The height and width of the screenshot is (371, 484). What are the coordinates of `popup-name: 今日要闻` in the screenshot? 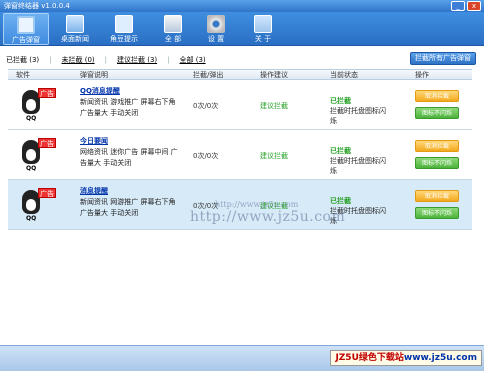 It's located at (94, 141).